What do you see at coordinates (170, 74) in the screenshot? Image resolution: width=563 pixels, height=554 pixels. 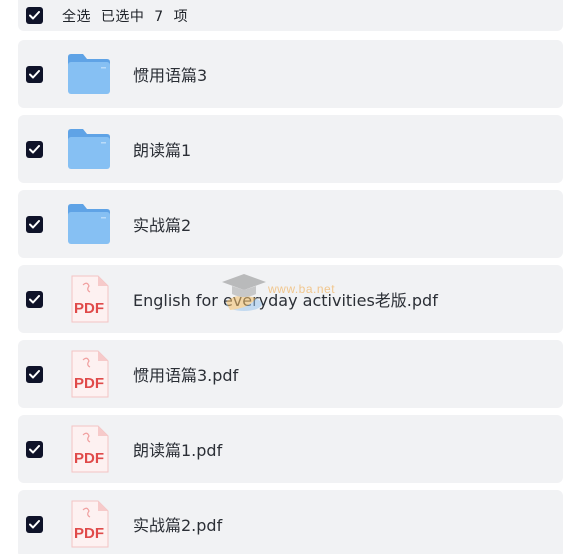 I see `file-name: 惯用语篇3` at bounding box center [170, 74].